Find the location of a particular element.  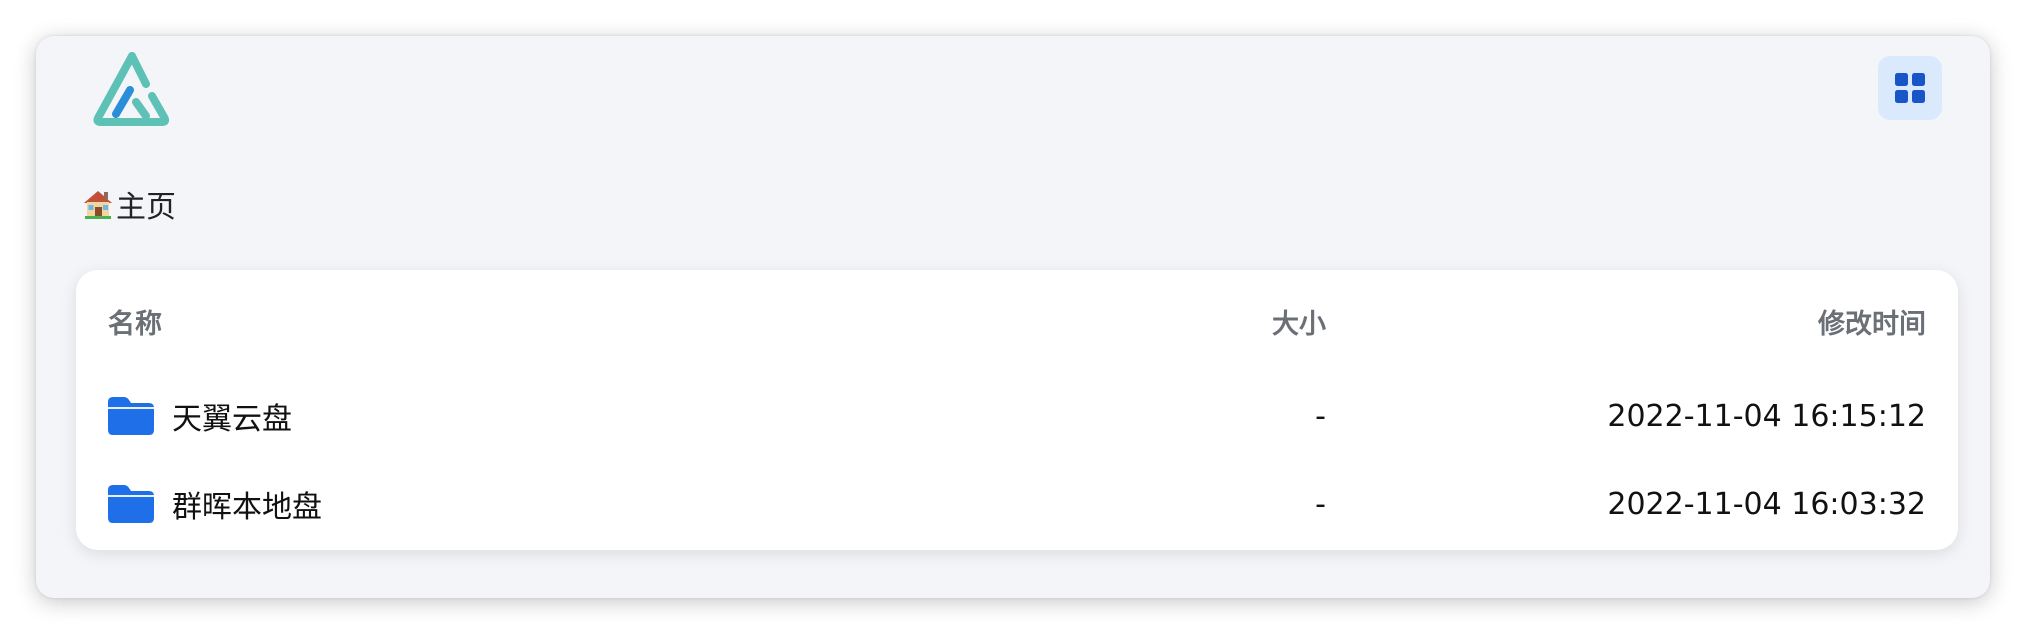

header-modified: 修改时间 is located at coordinates (1872, 321).